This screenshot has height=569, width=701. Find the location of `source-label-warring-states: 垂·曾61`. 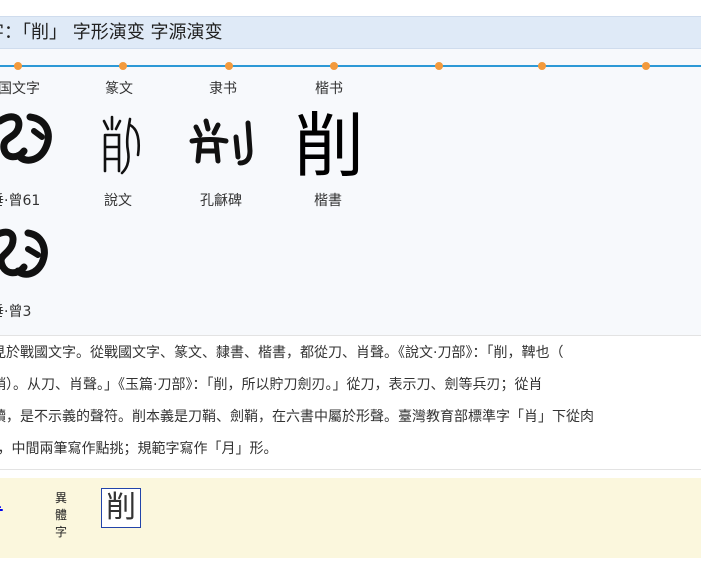

source-label-warring-states: 垂·曾61 is located at coordinates (20, 201).